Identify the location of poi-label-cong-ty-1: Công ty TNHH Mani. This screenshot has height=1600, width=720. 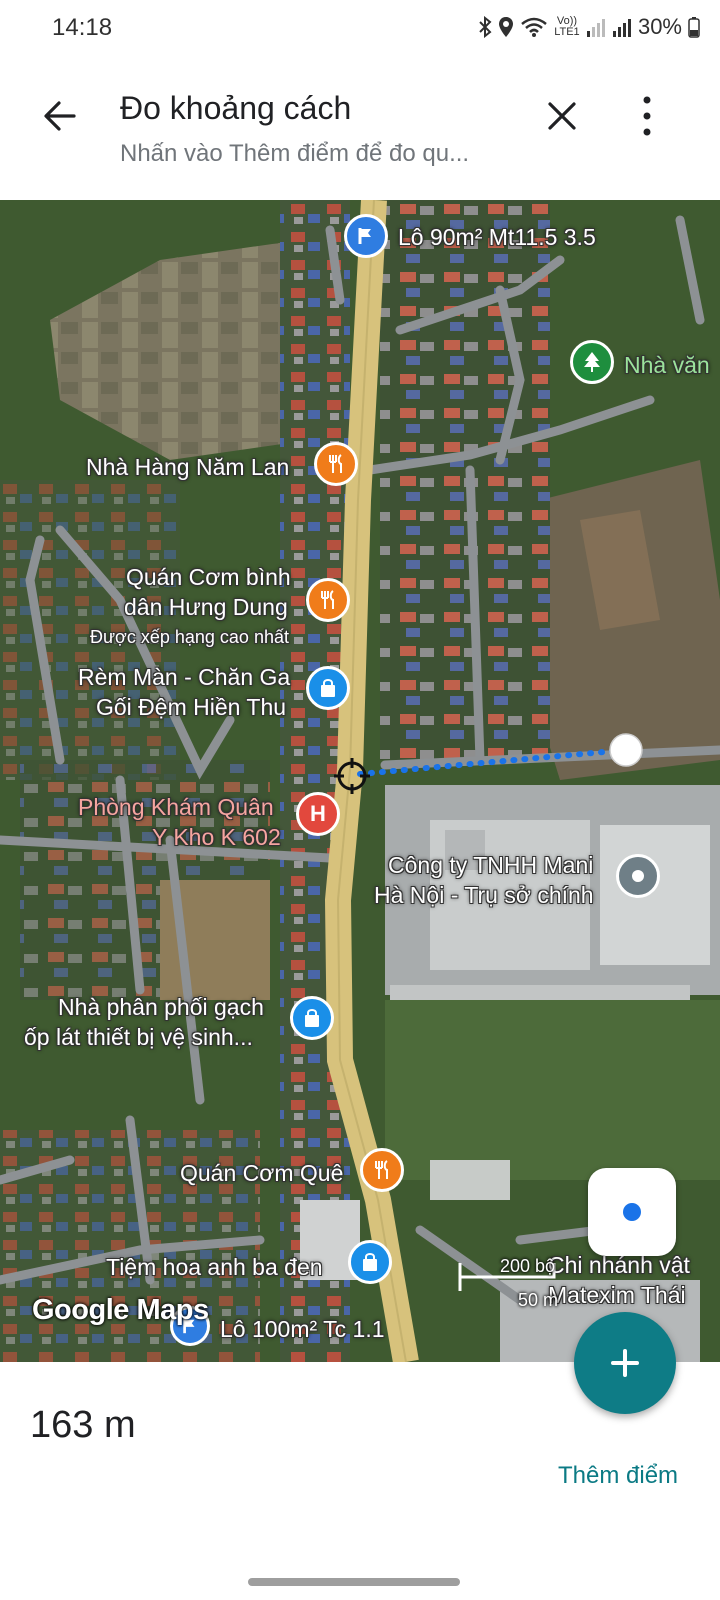
(491, 865).